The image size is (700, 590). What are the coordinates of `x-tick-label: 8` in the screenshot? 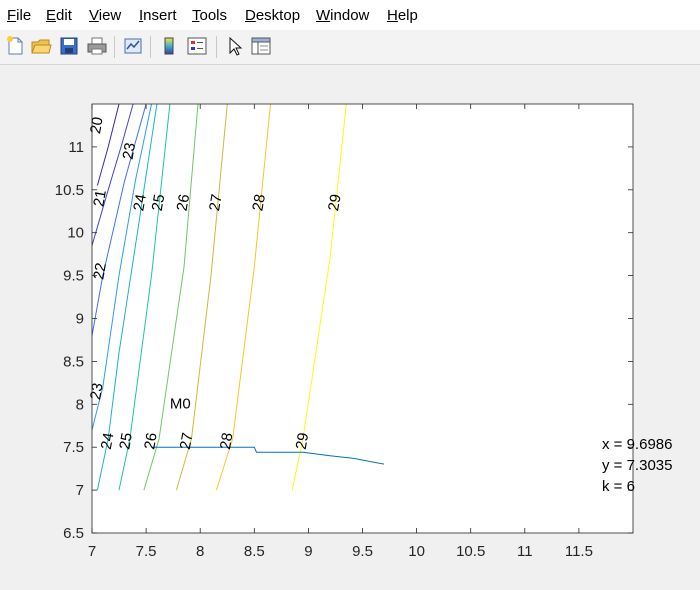 It's located at (200, 551).